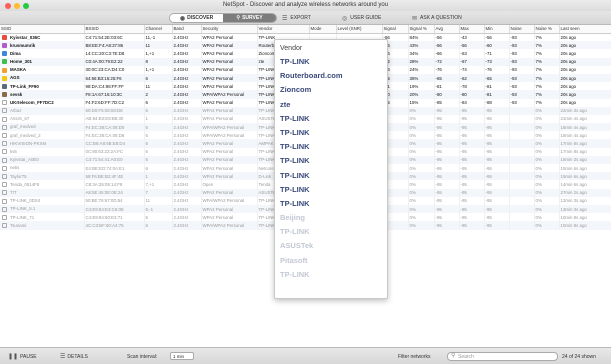 The height and width of the screenshot is (364, 611). I want to click on column-header: Mode, so click(323, 29).